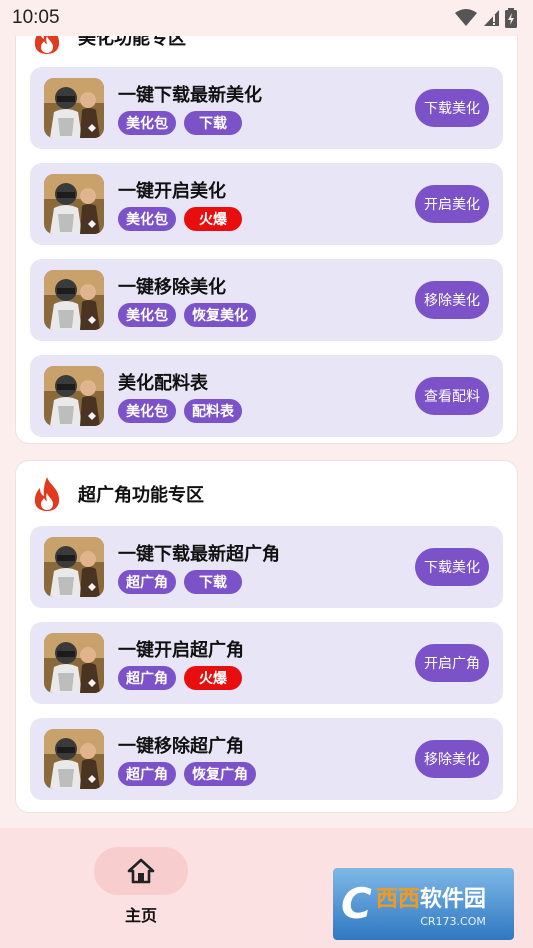 The width and height of the screenshot is (533, 948). Describe the element at coordinates (453, 921) in the screenshot. I see `watermark-url: CR173.COM` at that location.